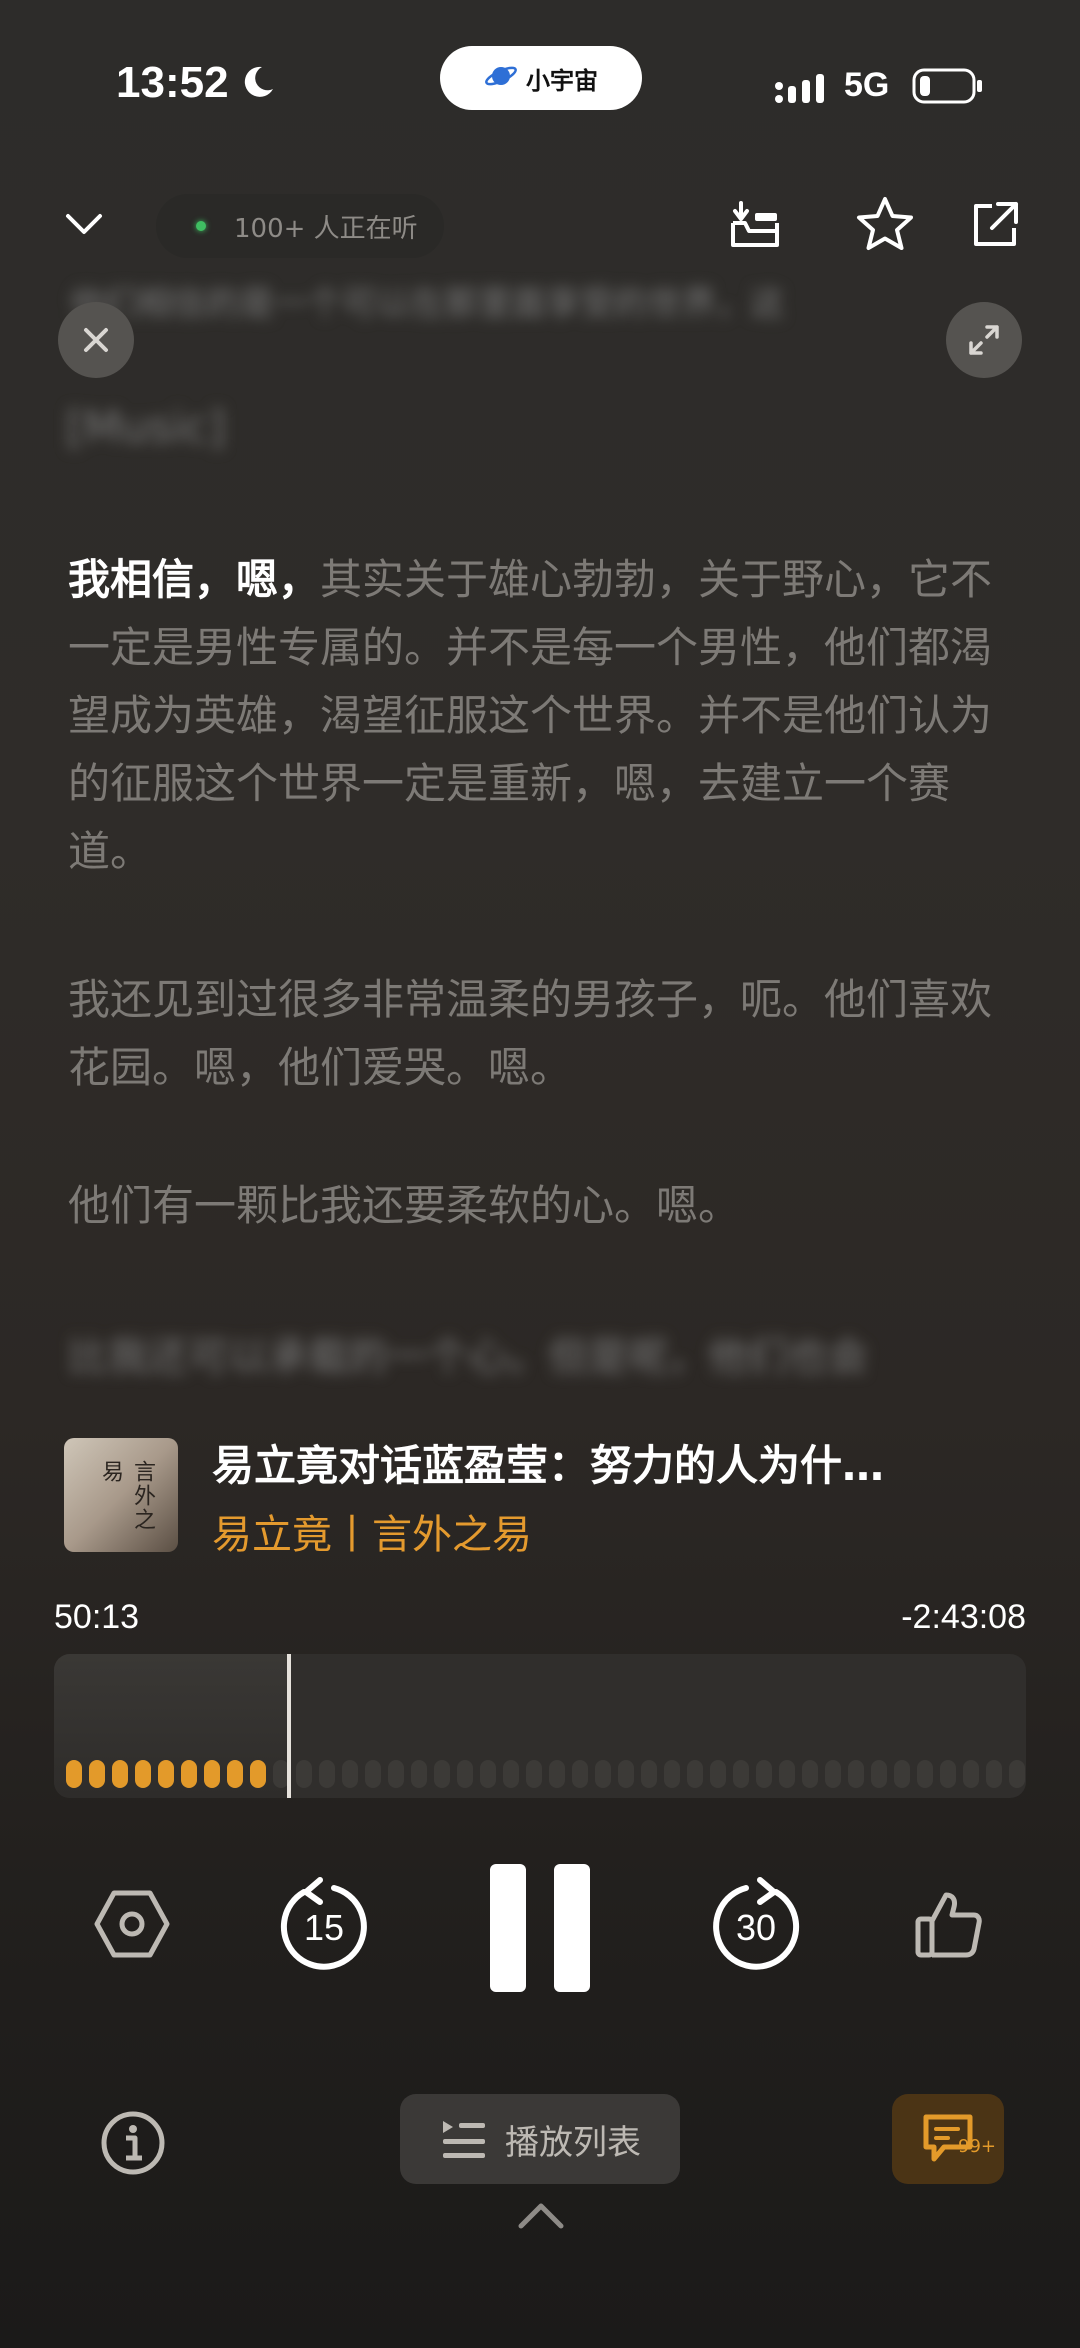 The width and height of the screenshot is (1080, 2348). I want to click on listeners-count: 100+ 人正在听, so click(326, 228).